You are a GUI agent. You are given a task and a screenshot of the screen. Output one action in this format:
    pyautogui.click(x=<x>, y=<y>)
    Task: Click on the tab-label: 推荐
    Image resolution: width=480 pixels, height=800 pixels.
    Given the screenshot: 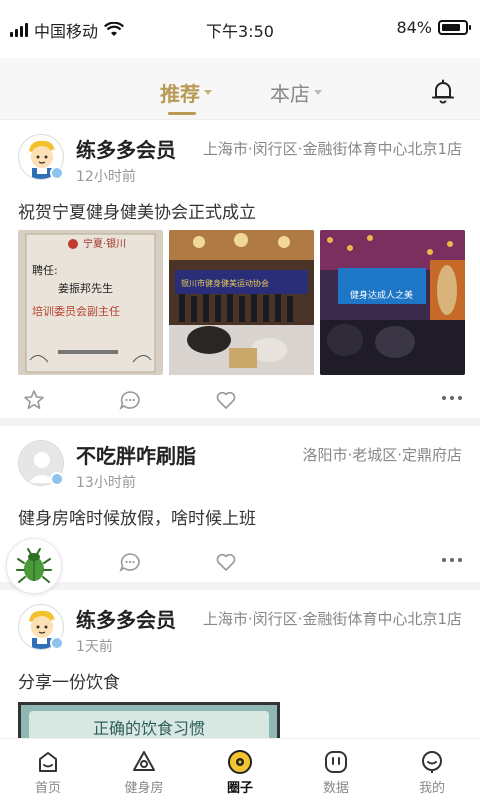 What is the action you would take?
    pyautogui.click(x=180, y=94)
    